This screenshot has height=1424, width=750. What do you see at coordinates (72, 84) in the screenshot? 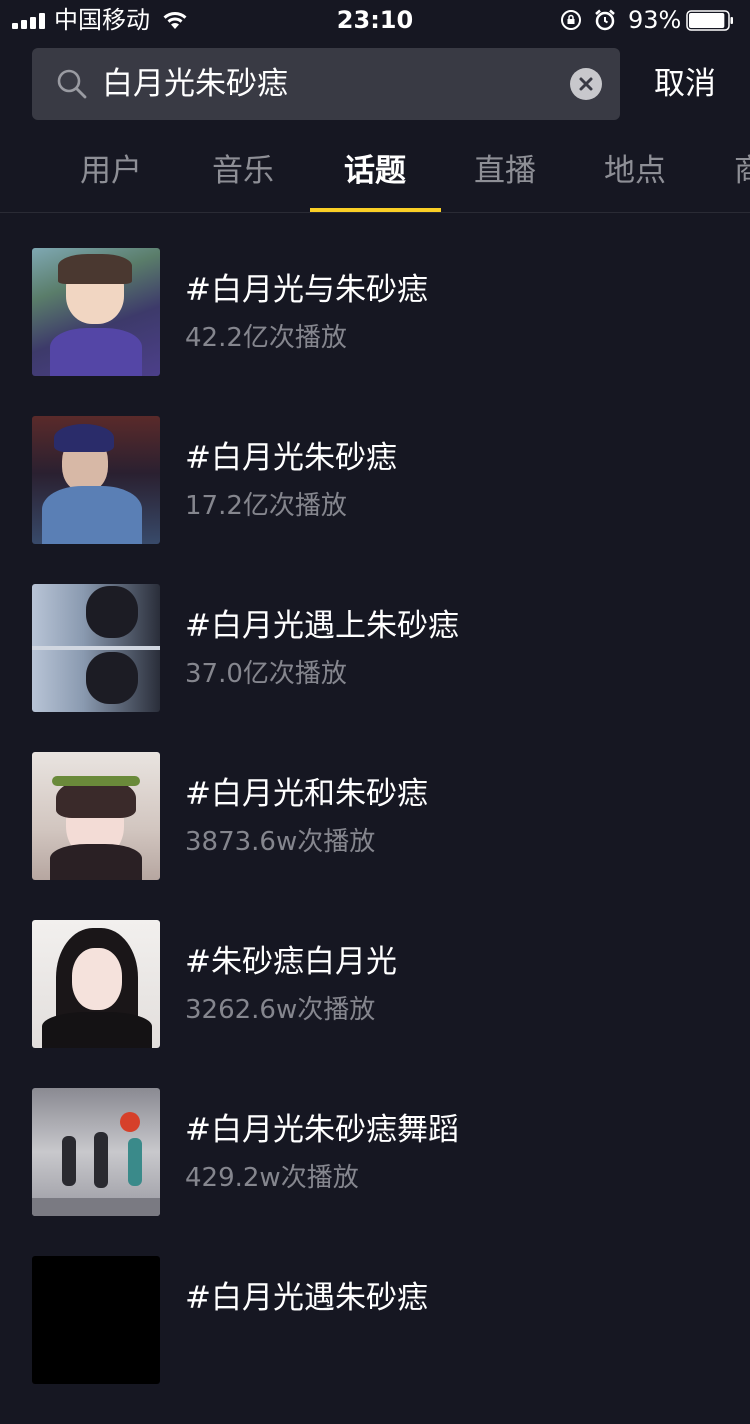
I see `search-icon` at bounding box center [72, 84].